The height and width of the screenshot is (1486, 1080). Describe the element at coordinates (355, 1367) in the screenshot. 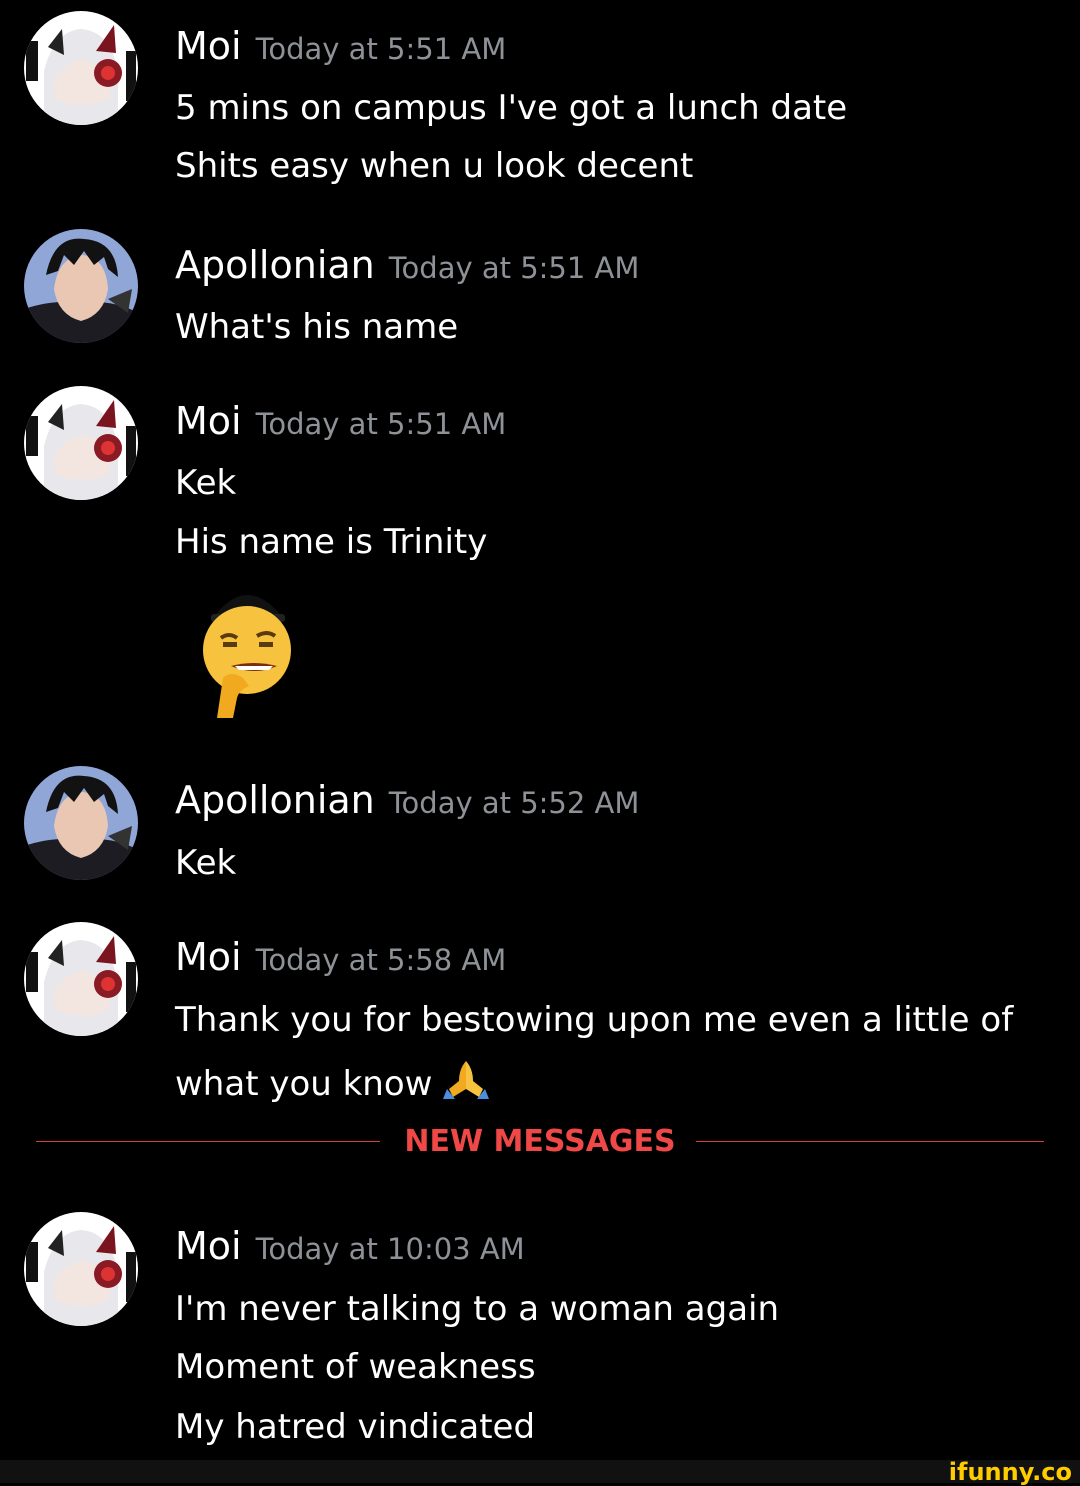

I see `message-text: Moment of weakness` at that location.